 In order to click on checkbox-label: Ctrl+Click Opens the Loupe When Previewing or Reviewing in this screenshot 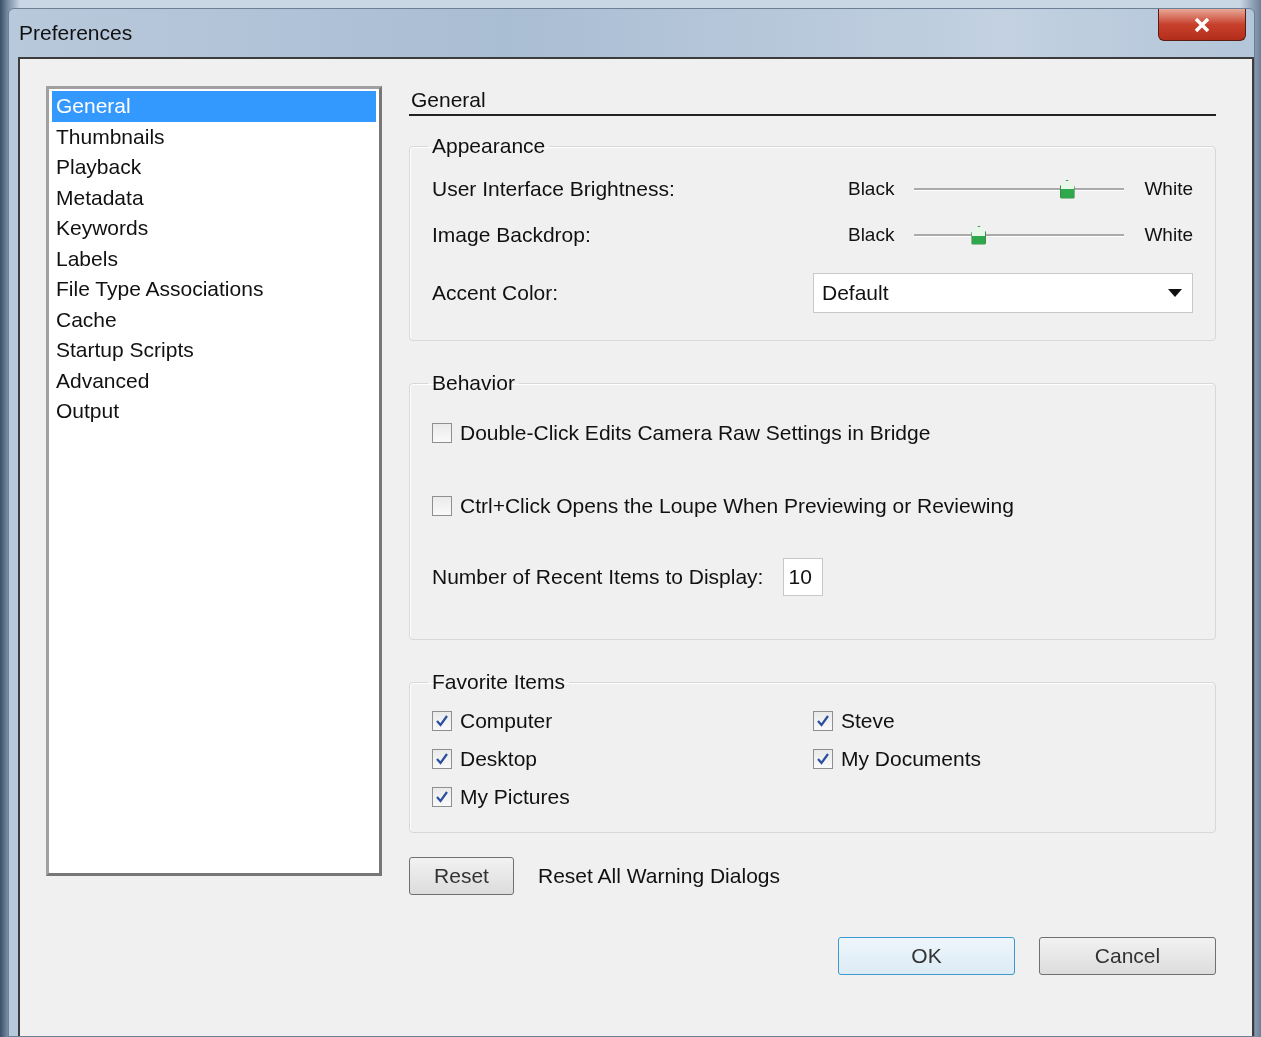, I will do `click(737, 506)`.